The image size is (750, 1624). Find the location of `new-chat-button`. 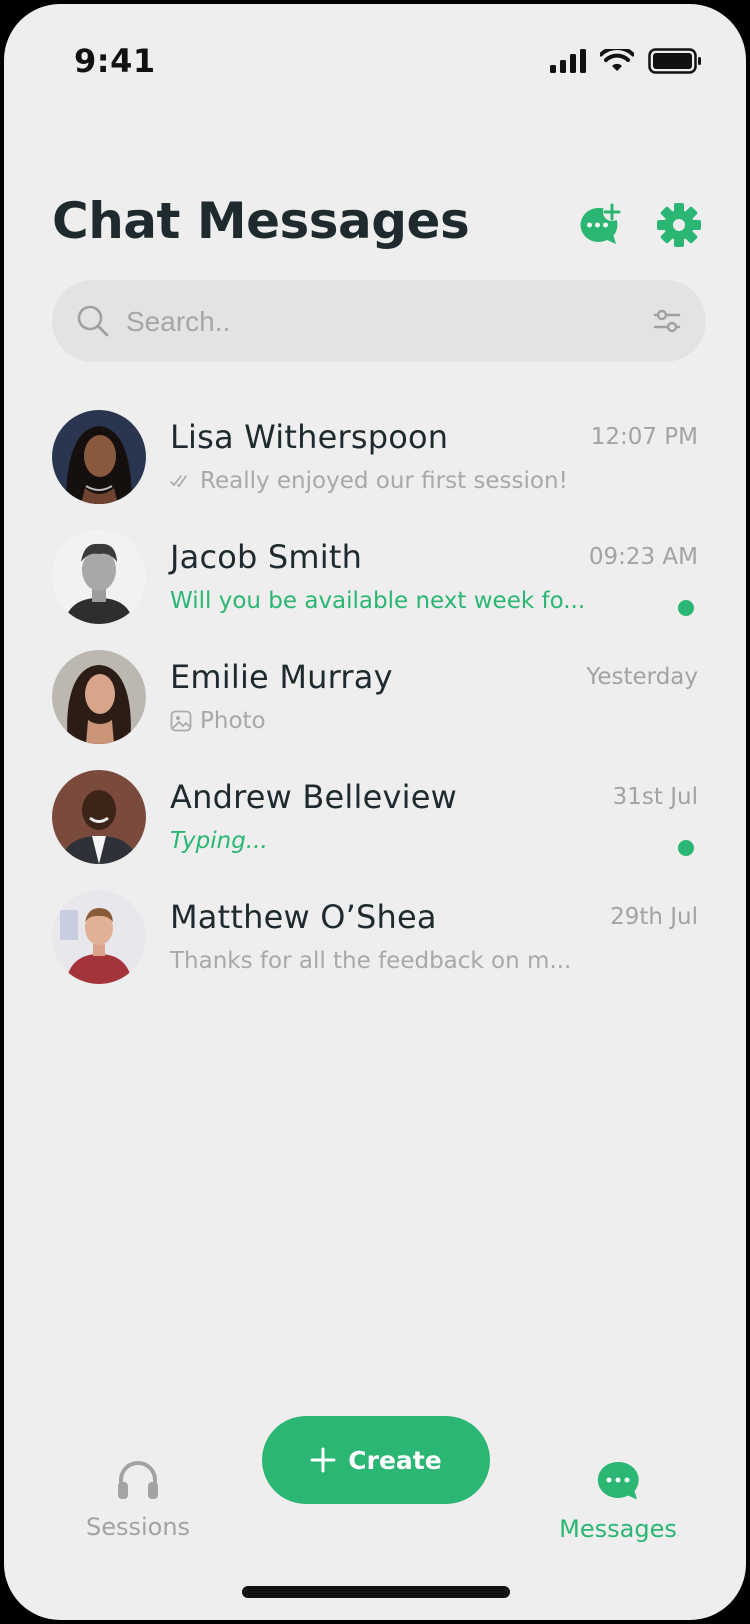

new-chat-button is located at coordinates (600, 226).